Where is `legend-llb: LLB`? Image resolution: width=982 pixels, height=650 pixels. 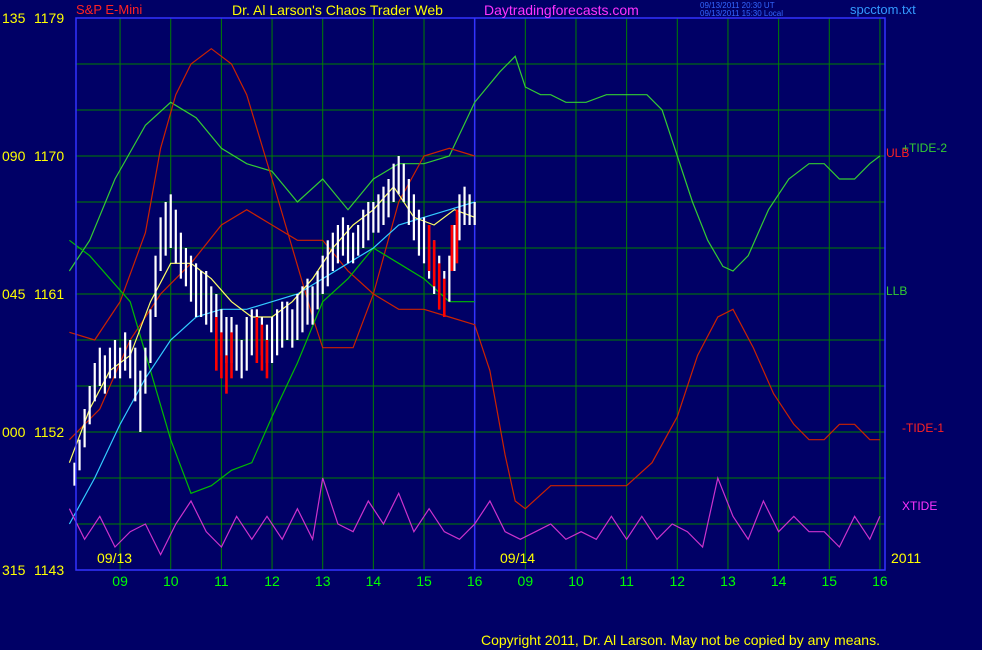
legend-llb: LLB is located at coordinates (897, 291).